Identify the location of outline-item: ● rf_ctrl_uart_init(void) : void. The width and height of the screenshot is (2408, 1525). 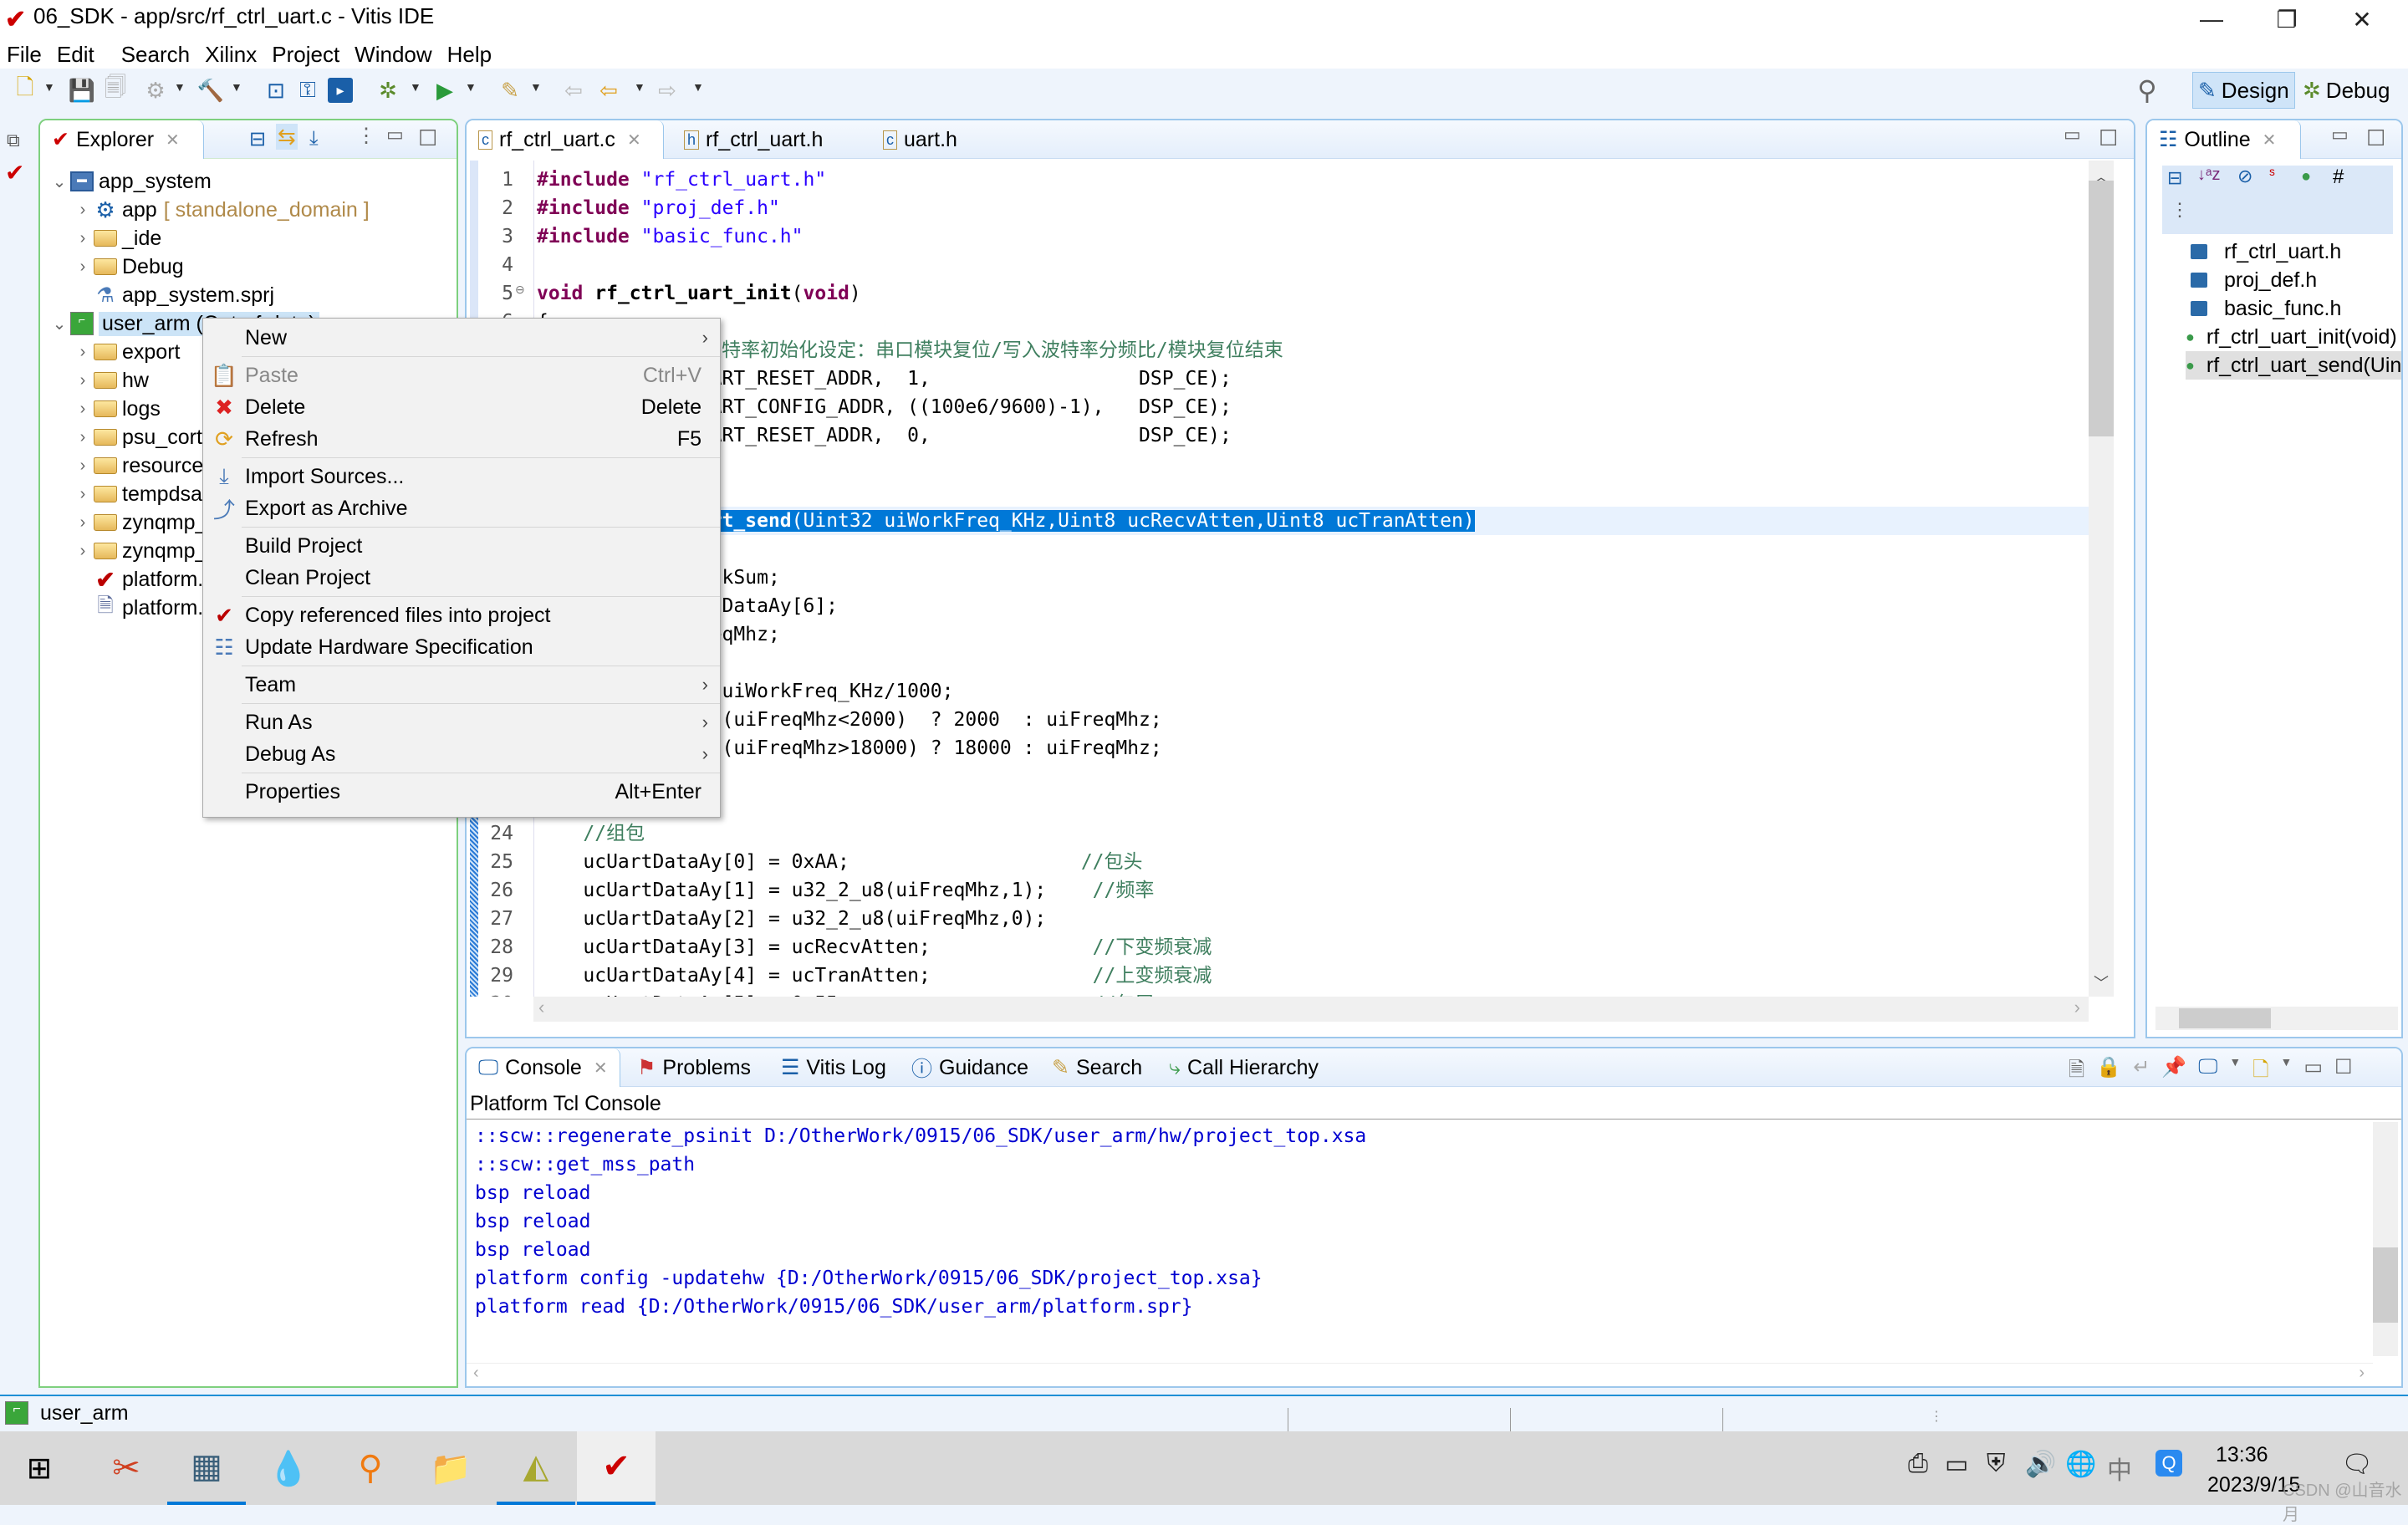
(2294, 337).